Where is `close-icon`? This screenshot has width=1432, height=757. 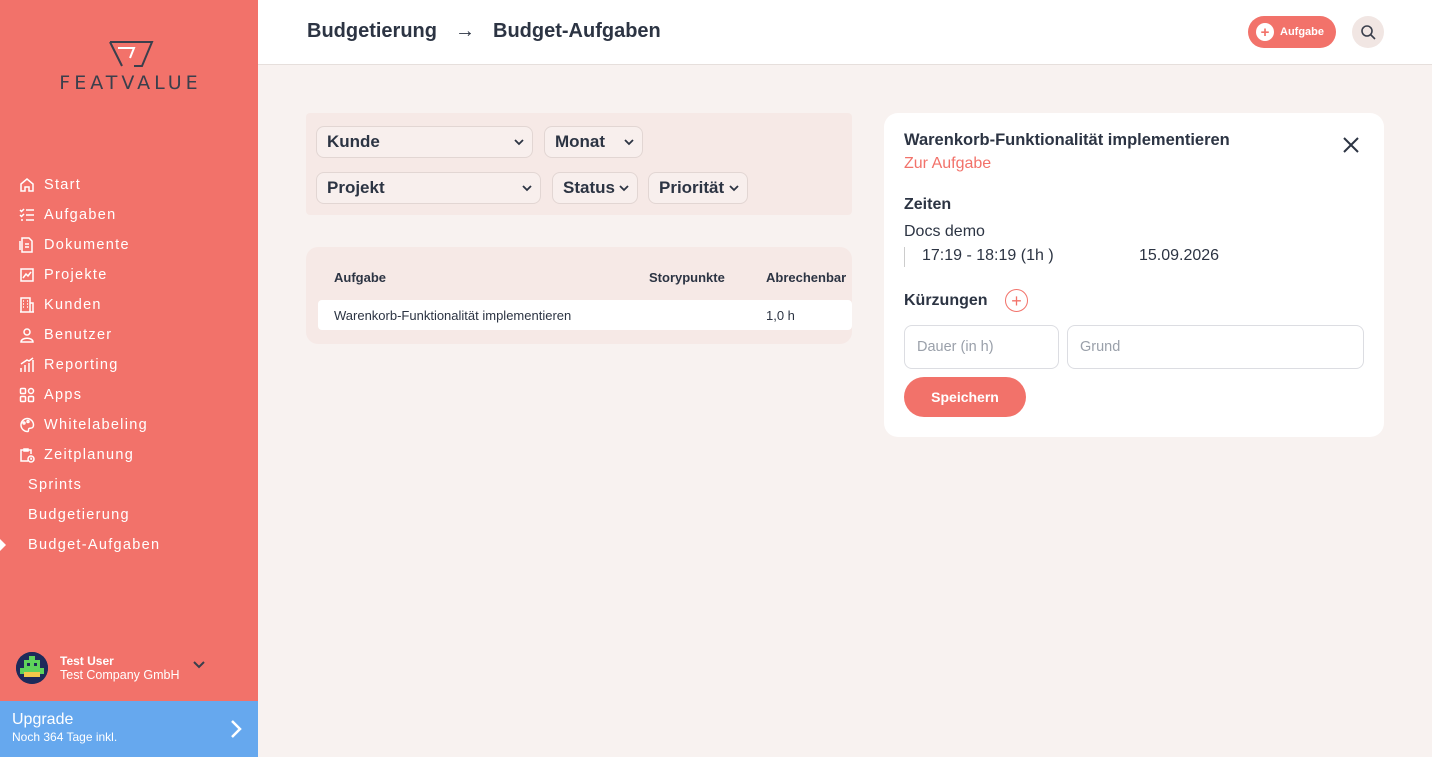
close-icon is located at coordinates (1351, 145).